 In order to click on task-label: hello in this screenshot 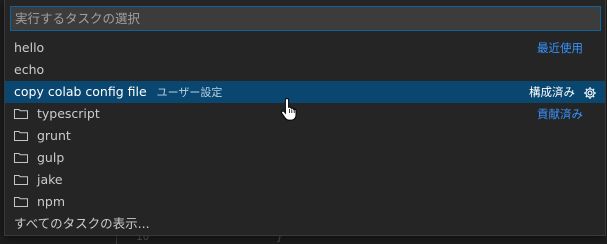, I will do `click(29, 47)`.